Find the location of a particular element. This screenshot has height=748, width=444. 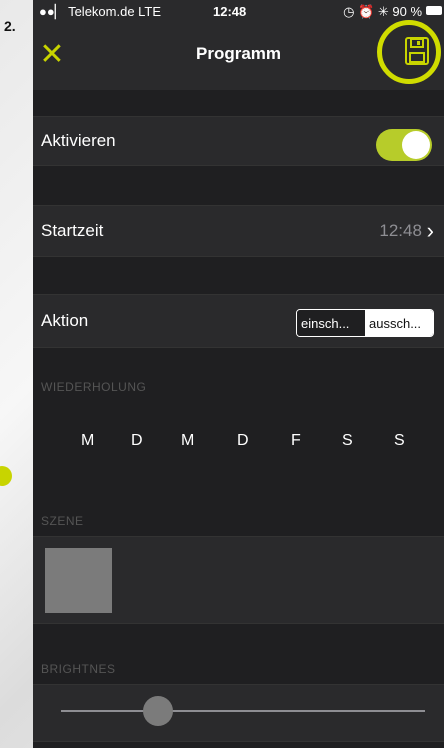

start-time-text: 12:48 is located at coordinates (400, 230).